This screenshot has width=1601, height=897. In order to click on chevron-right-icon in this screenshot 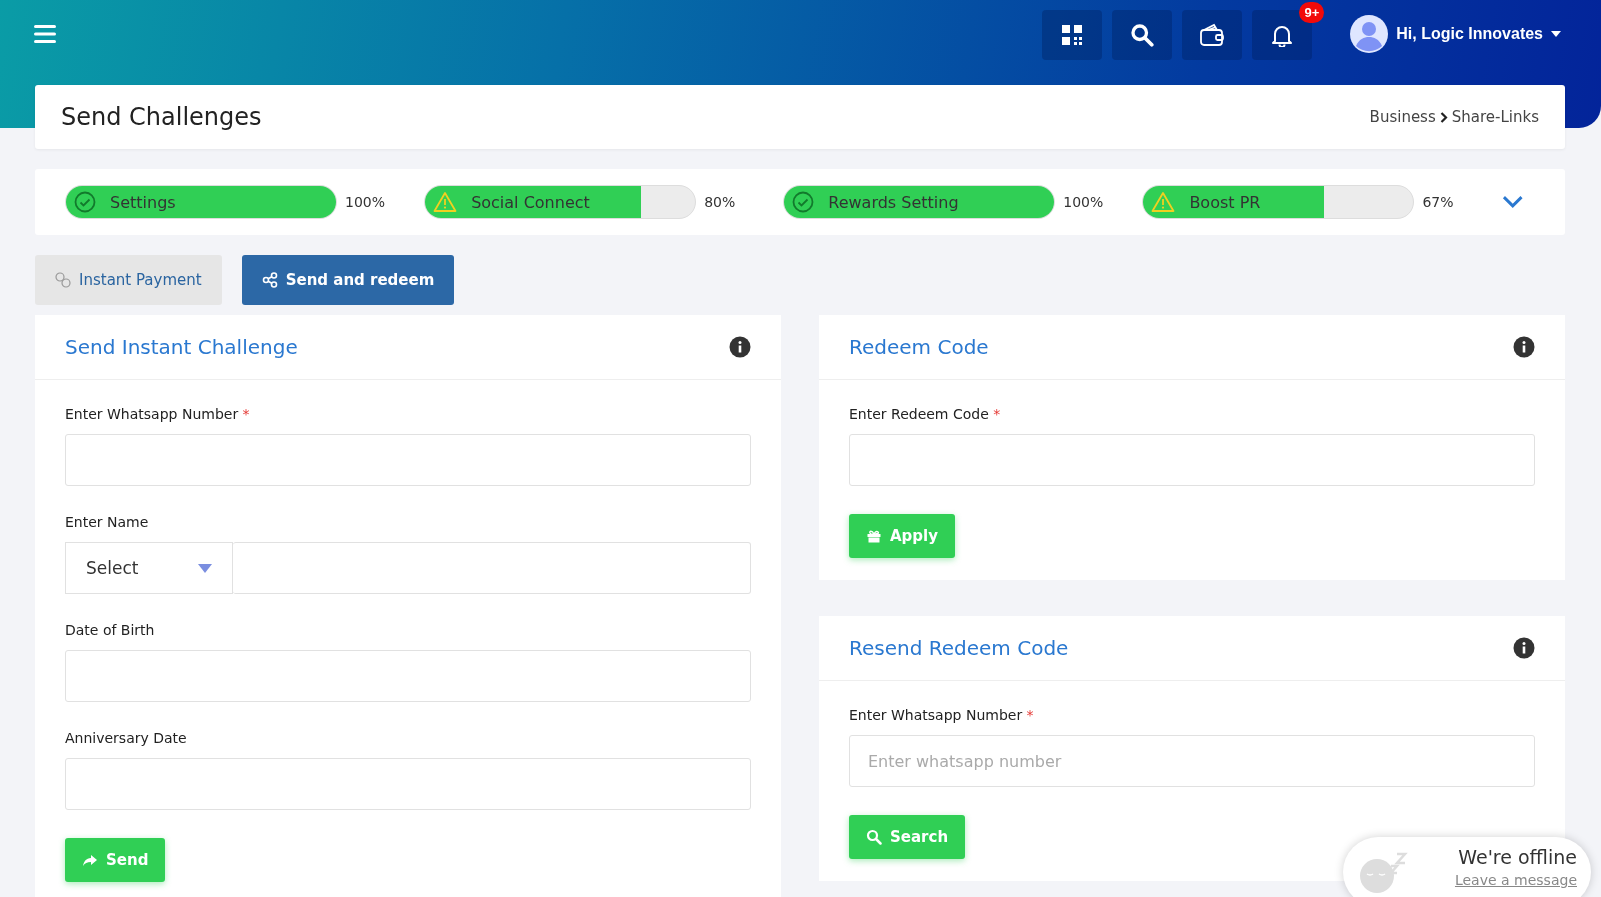, I will do `click(1443, 117)`.